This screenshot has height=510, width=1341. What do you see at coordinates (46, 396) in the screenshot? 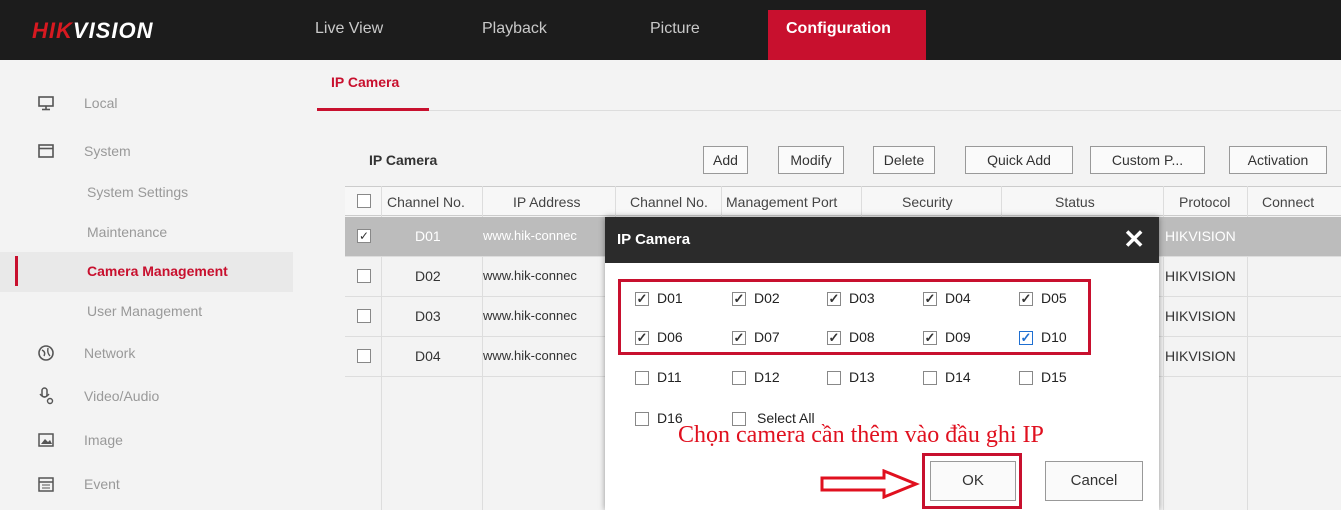
I see `video-audio-icon` at bounding box center [46, 396].